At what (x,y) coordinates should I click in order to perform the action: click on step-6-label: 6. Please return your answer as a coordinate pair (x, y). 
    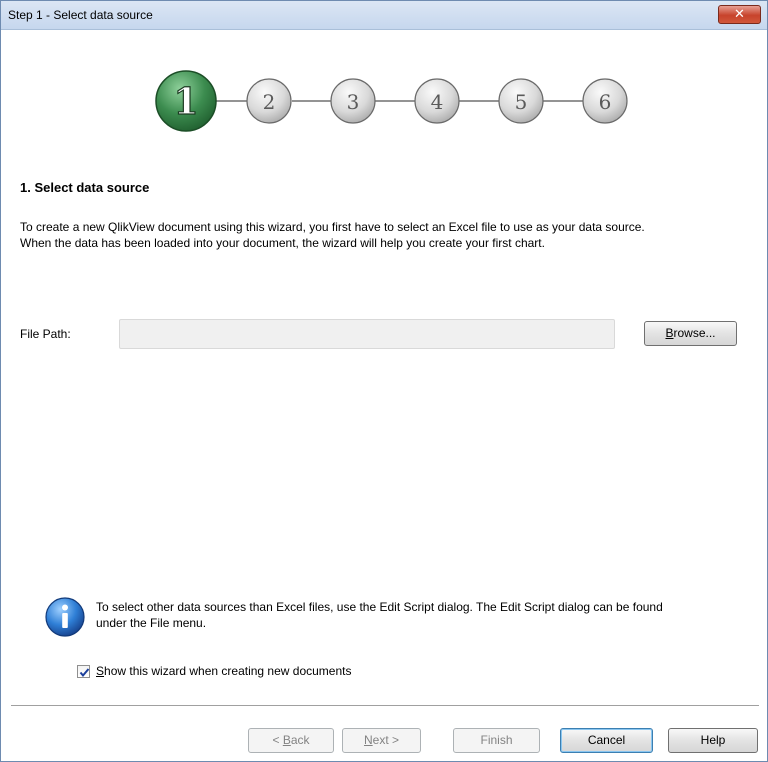
    Looking at the image, I should click on (605, 102).